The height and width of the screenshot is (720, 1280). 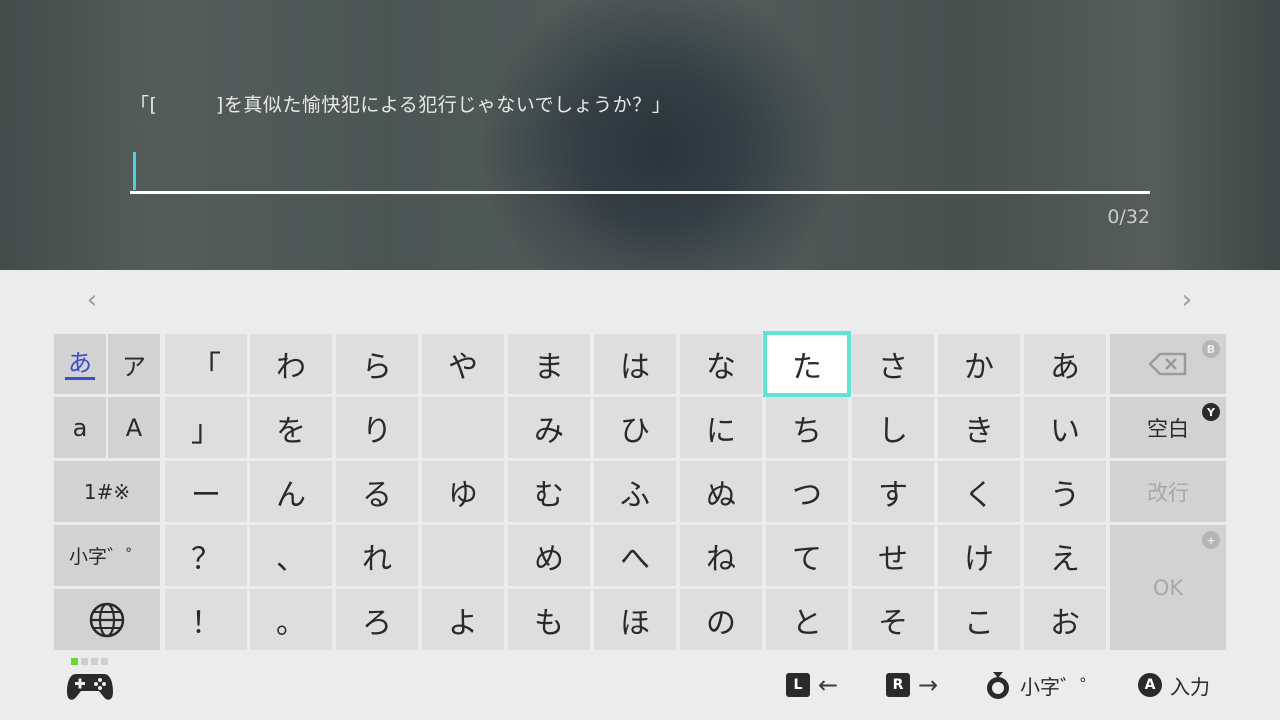 I want to click on space-key-label: 空白, so click(x=1168, y=428).